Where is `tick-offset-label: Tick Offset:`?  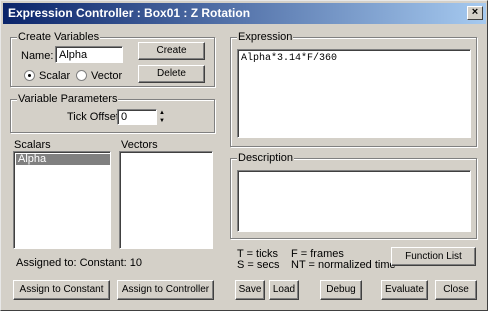
tick-offset-label: Tick Offset: is located at coordinates (95, 117).